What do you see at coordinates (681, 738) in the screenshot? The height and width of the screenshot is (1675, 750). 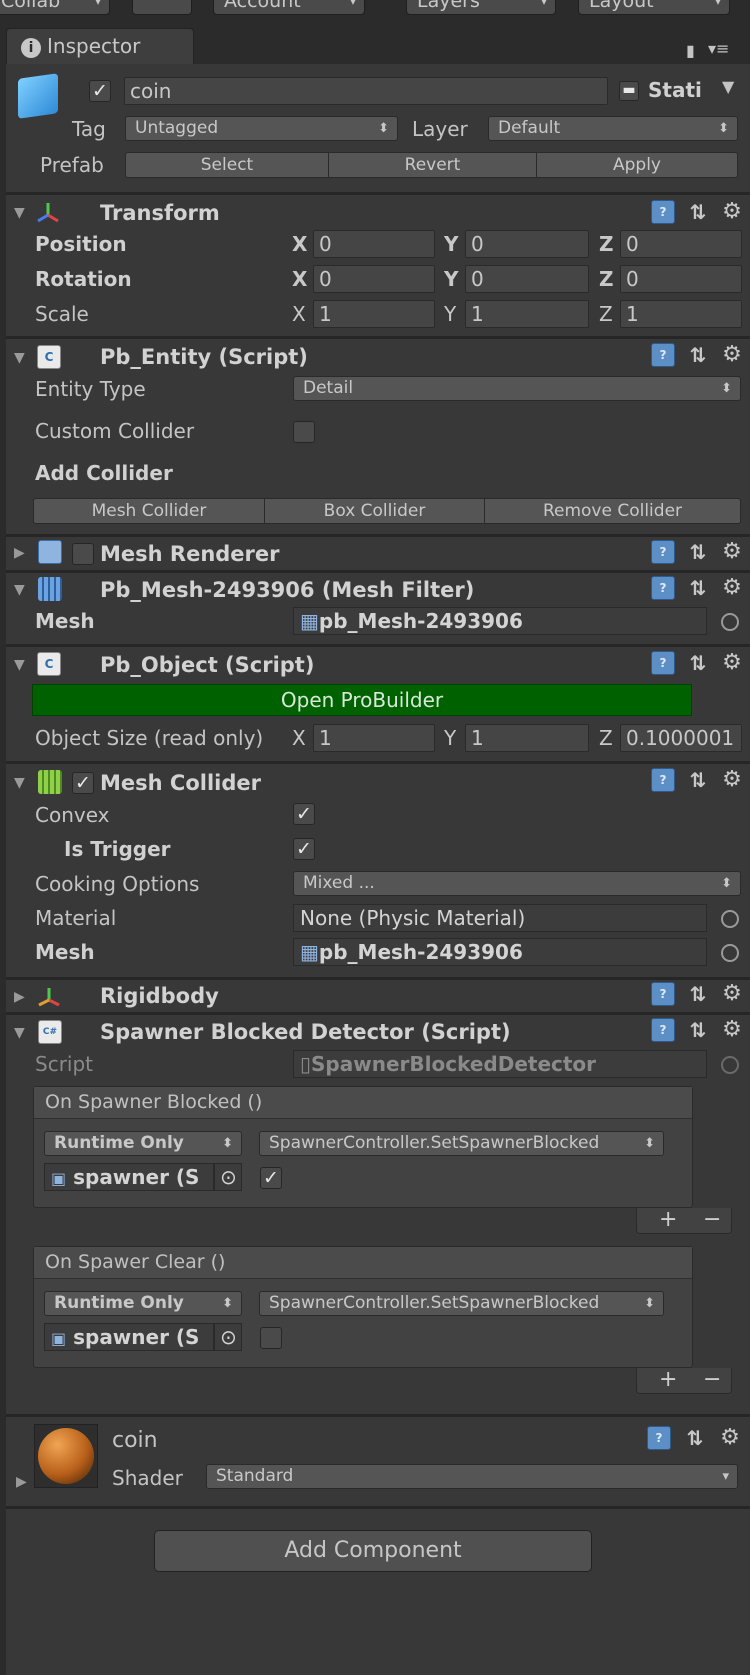 I see `object-size-z-field: 0.1000001` at bounding box center [681, 738].